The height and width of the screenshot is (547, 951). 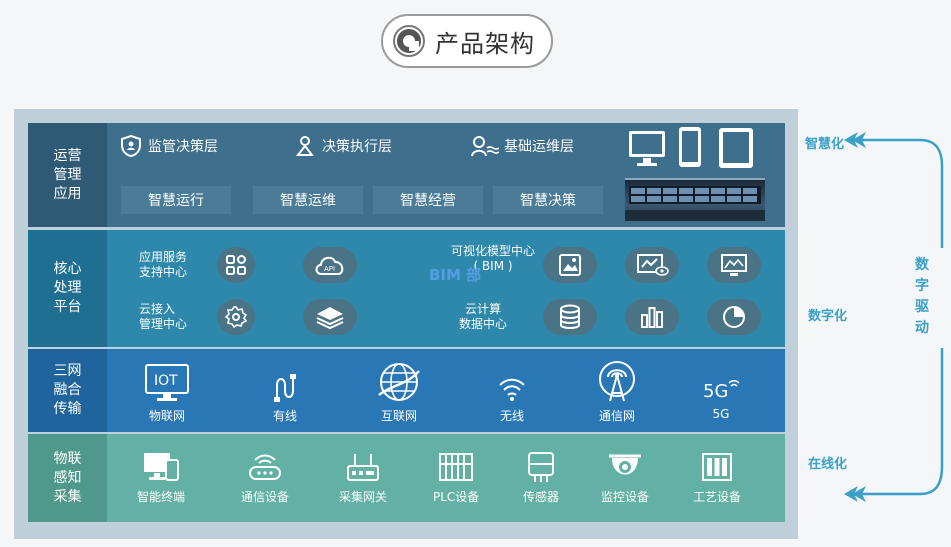 I want to click on app-service-center: 应用服务 支持中心, so click(x=163, y=264).